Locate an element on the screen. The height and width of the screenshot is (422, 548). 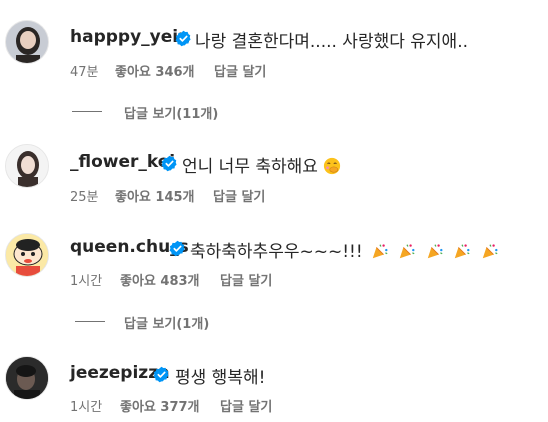
comment-username: happpy_yein is located at coordinates (130, 37).